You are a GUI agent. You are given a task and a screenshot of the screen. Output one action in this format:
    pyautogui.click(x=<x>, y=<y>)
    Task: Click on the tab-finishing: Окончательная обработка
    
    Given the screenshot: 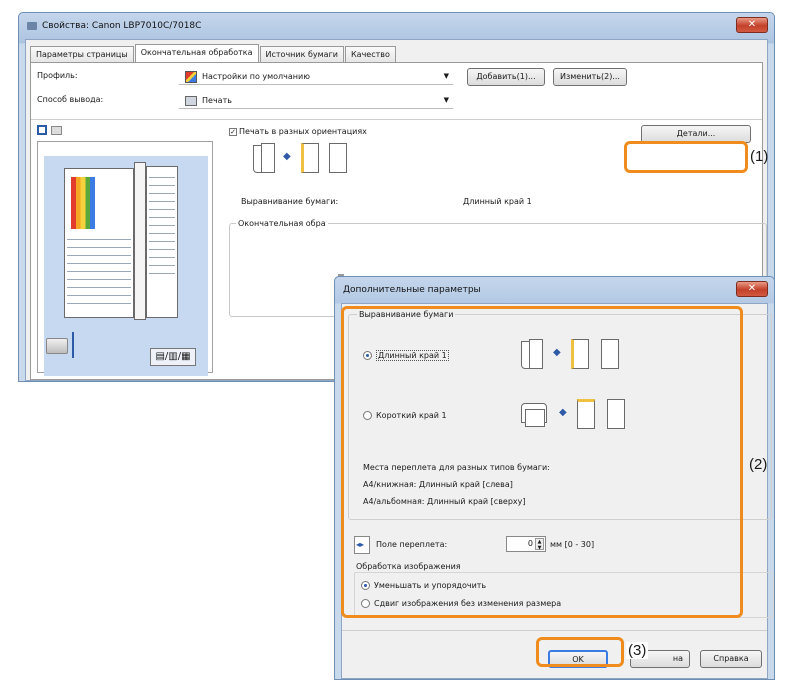 What is the action you would take?
    pyautogui.click(x=196, y=53)
    